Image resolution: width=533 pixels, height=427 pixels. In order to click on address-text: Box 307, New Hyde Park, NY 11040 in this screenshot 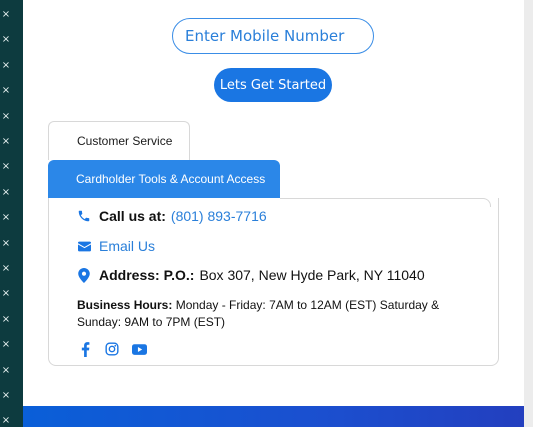, I will do `click(312, 275)`.